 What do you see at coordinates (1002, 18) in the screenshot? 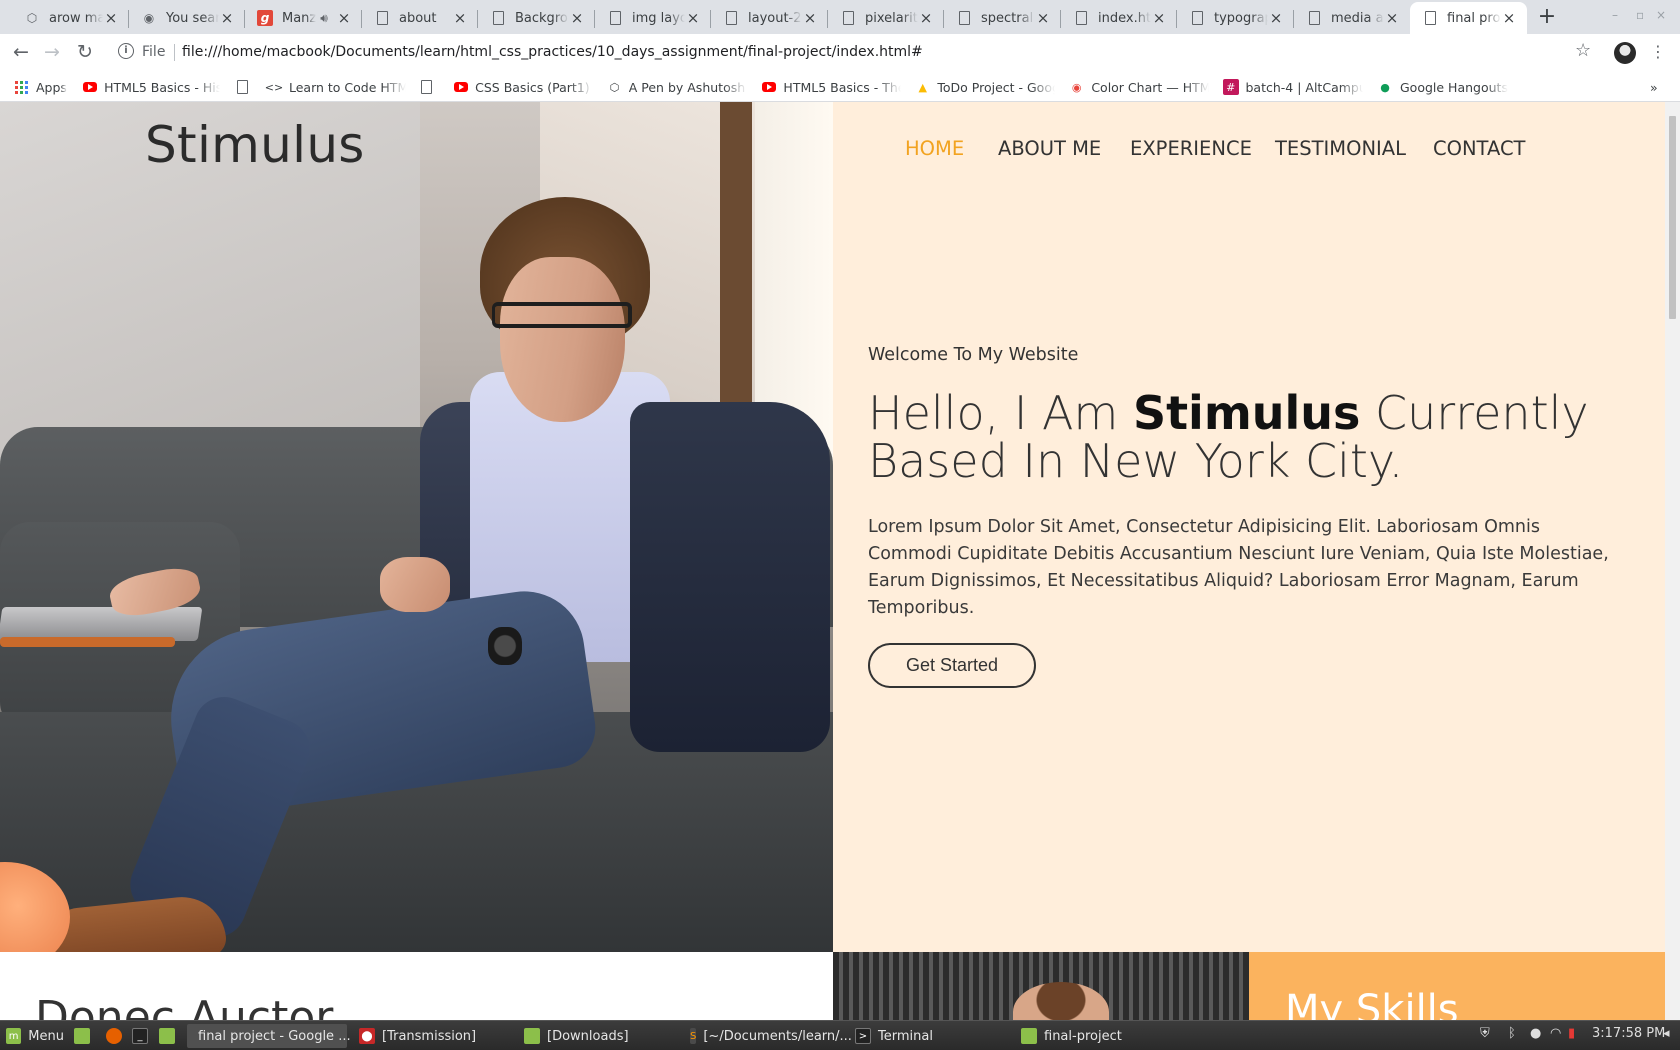
I see `tab: spectral ×` at bounding box center [1002, 18].